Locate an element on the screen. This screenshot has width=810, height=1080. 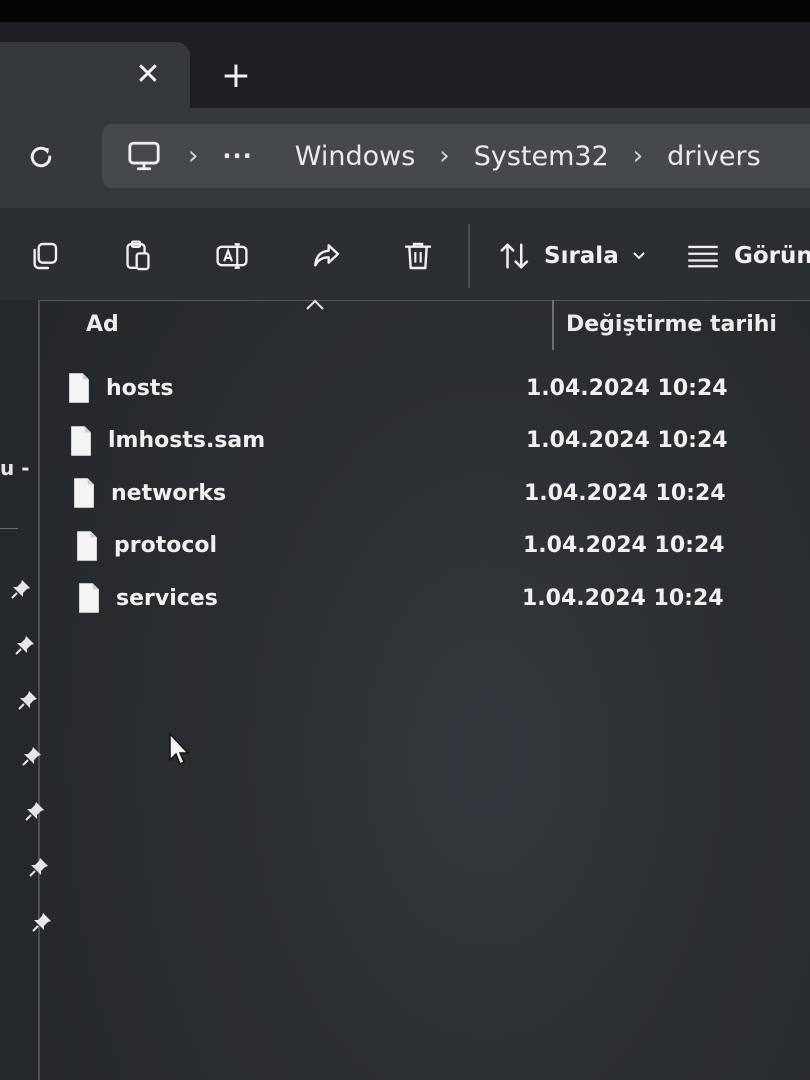
share-icon is located at coordinates (327, 255).